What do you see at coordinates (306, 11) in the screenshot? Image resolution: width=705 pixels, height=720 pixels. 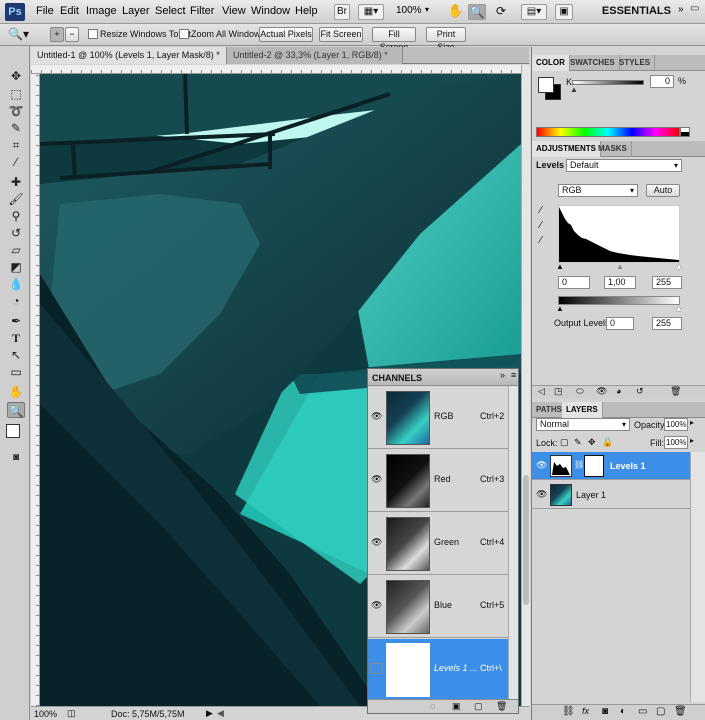 I see `menu-help: Help` at bounding box center [306, 11].